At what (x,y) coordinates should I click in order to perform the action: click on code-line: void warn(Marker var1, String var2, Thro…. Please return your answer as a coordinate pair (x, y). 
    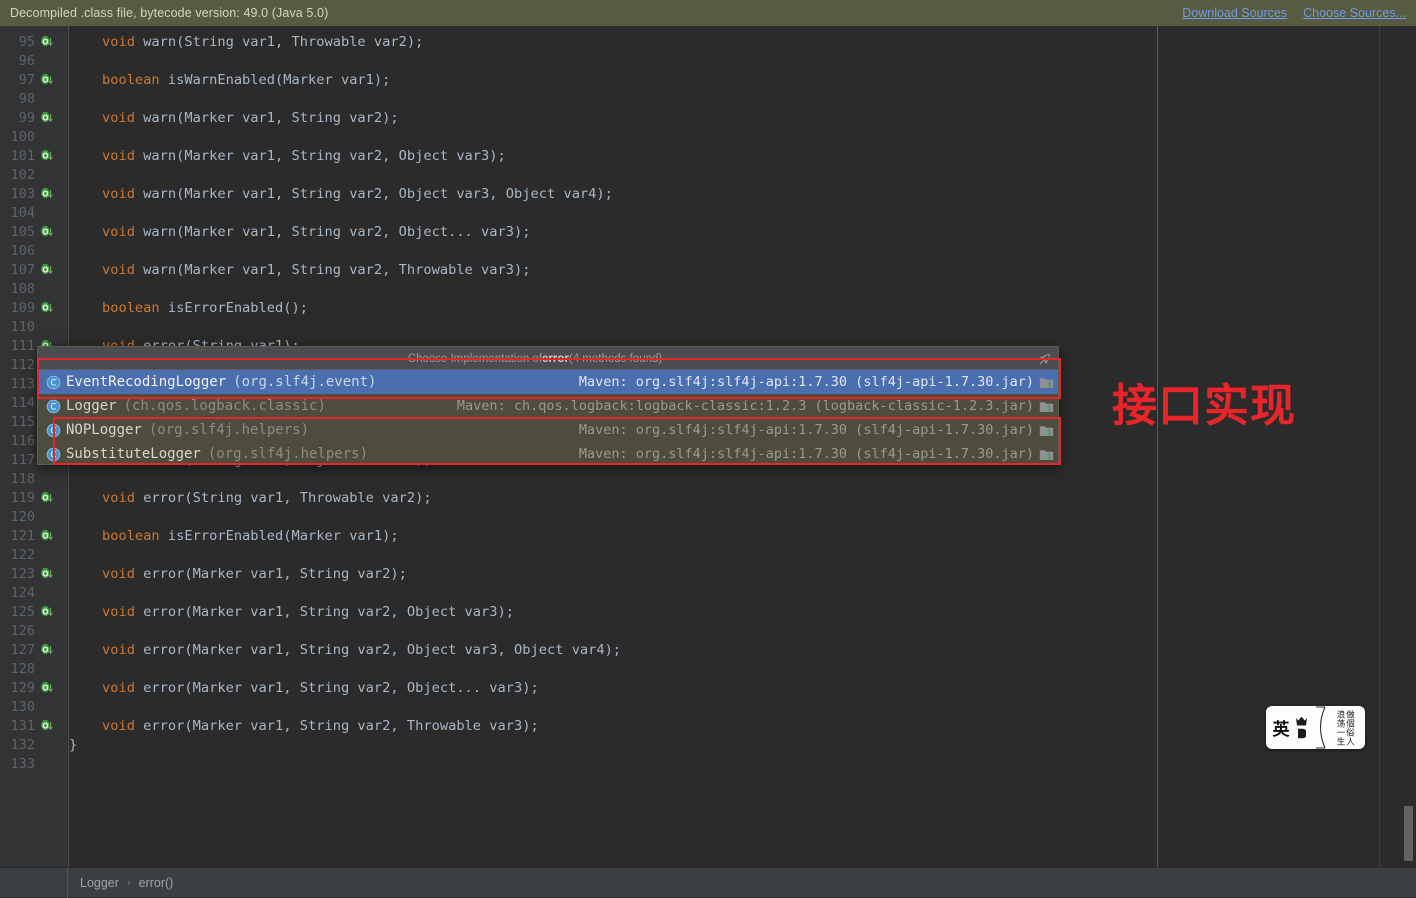
    Looking at the image, I should click on (300, 270).